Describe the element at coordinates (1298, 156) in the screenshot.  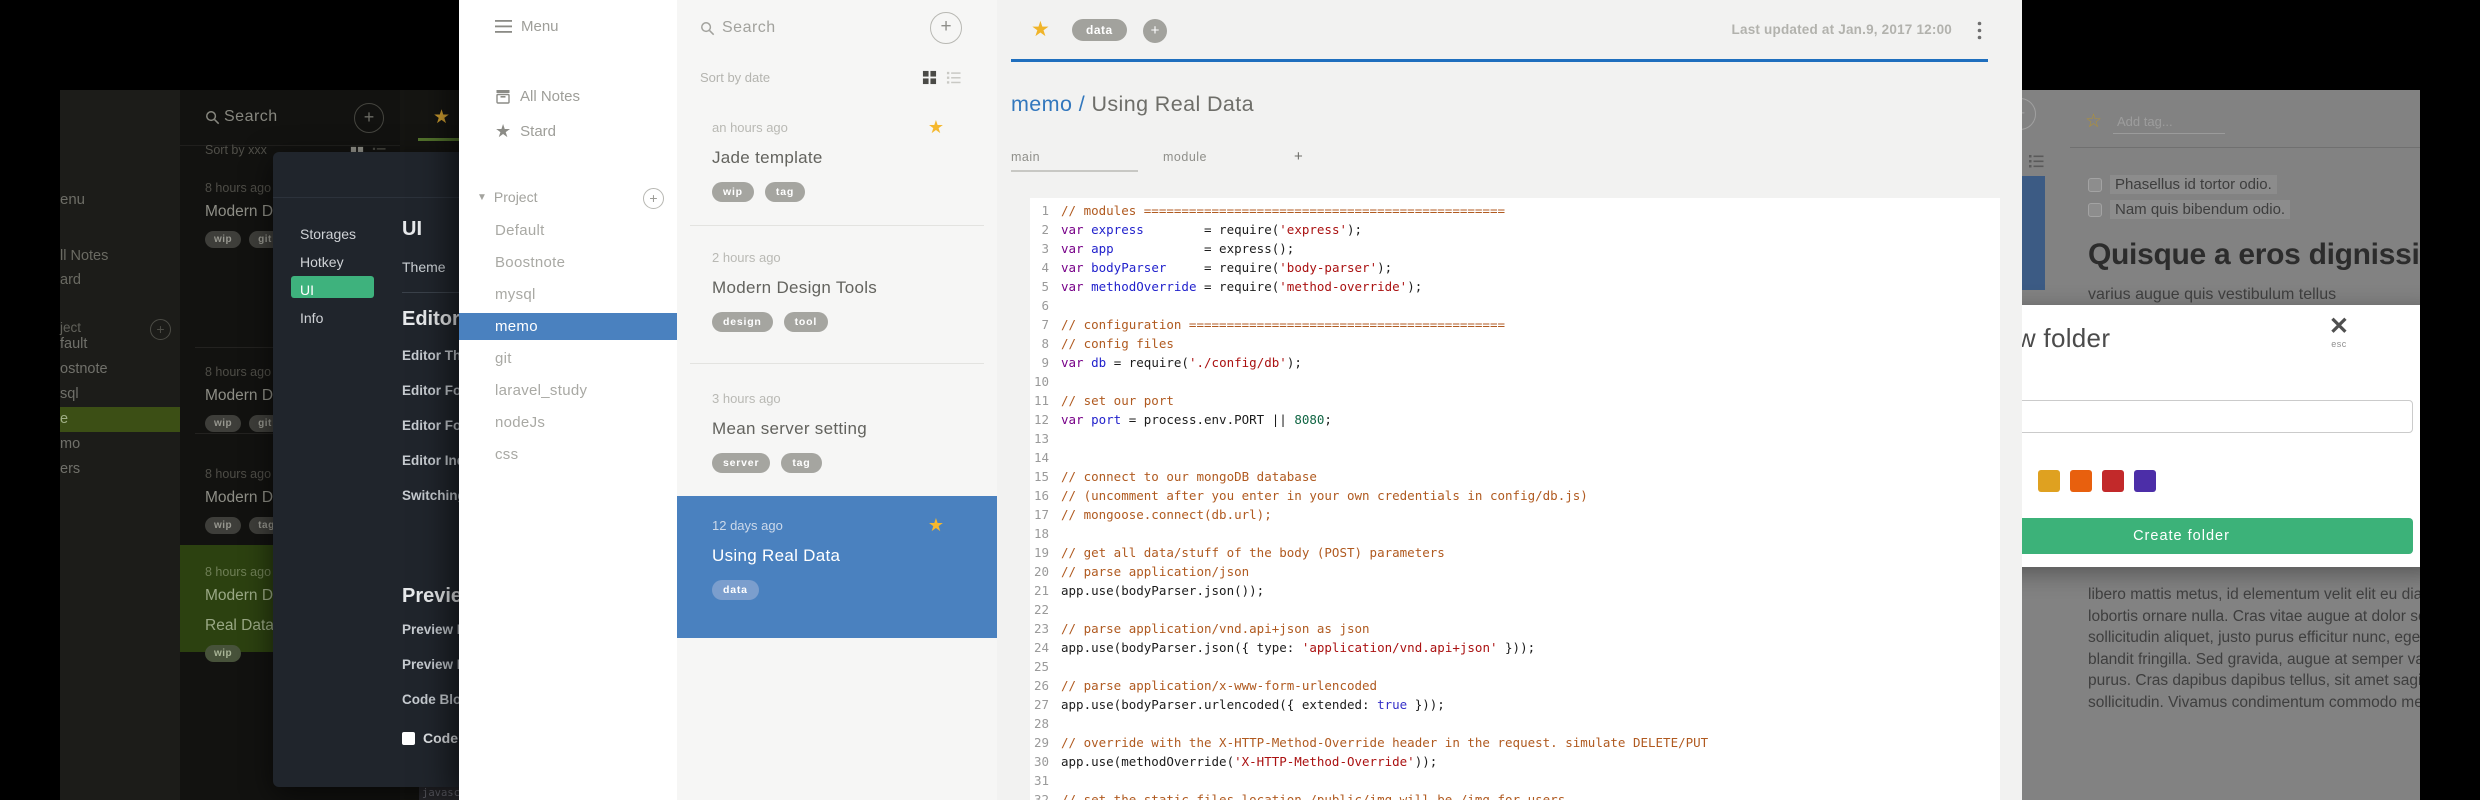
I see `add-tab-button: +` at that location.